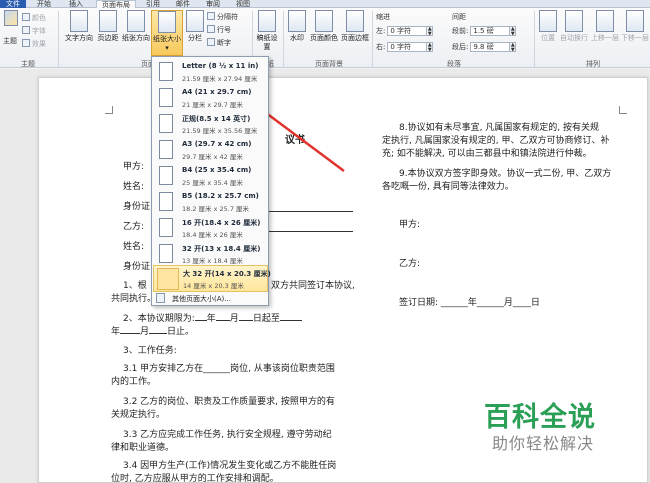 The width and height of the screenshot is (650, 483). What do you see at coordinates (540, 417) in the screenshot?
I see `site-watermark-title: 百科全说` at bounding box center [540, 417].